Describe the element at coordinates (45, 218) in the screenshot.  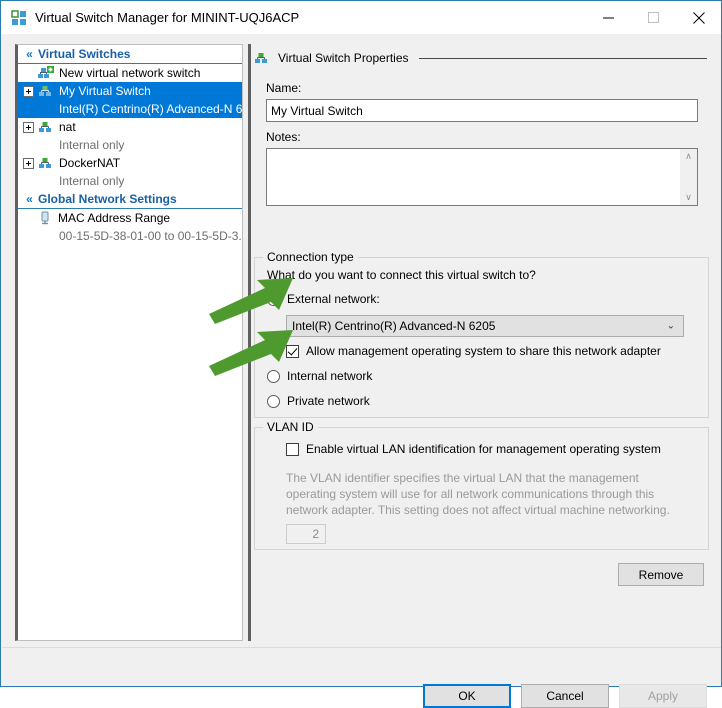
I see `mac-address-range-icon` at that location.